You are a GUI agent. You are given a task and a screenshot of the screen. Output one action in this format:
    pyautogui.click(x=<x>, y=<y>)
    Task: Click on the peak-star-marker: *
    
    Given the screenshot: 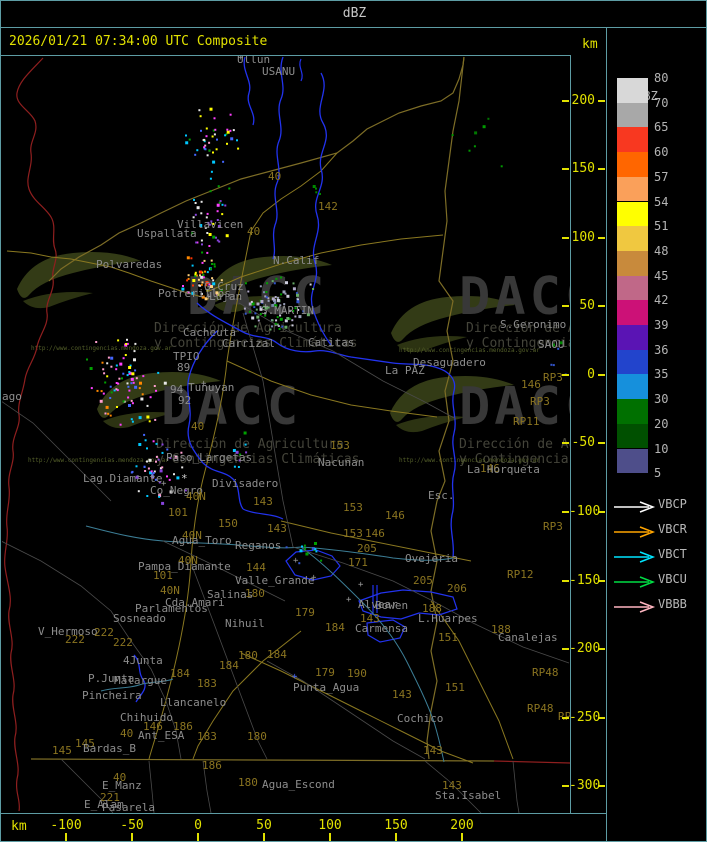 What is the action you would take?
    pyautogui.click(x=184, y=478)
    